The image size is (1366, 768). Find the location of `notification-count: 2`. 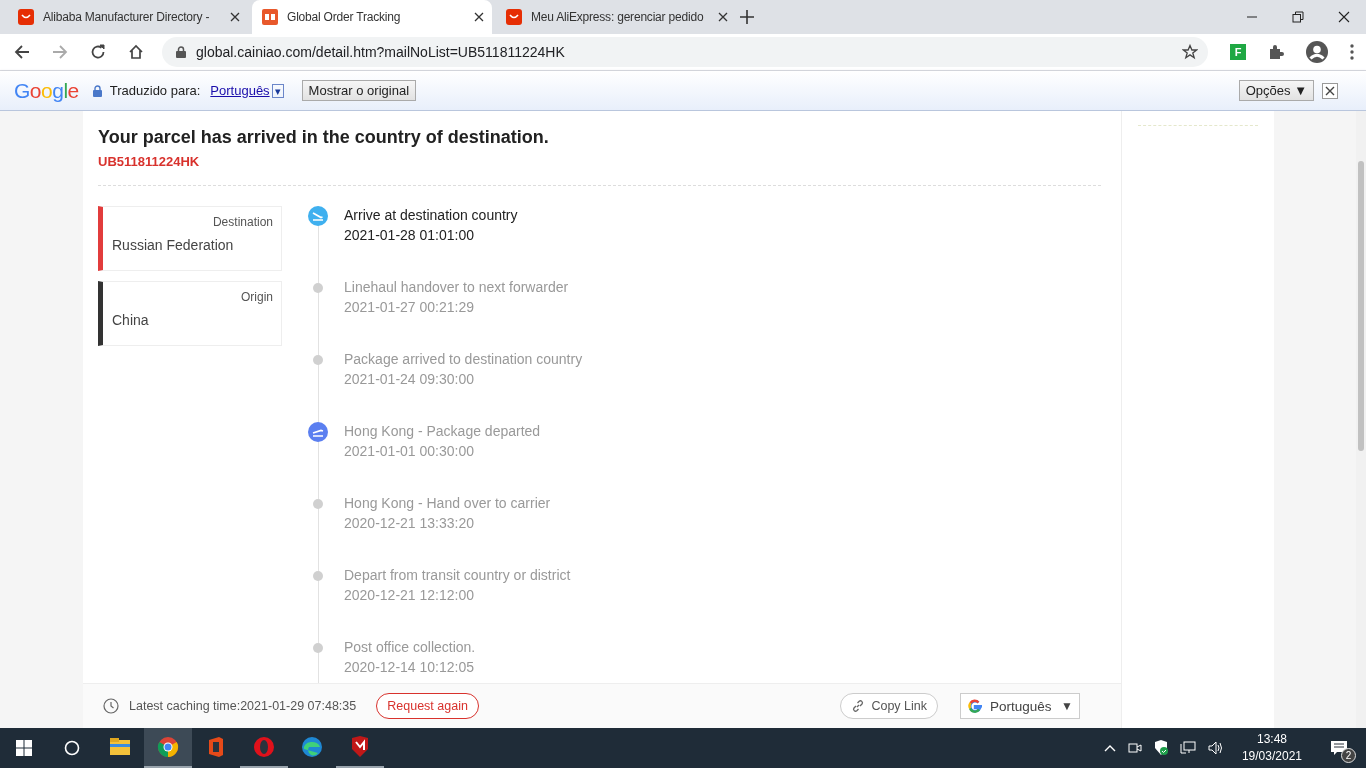

notification-count: 2 is located at coordinates (1348, 755).